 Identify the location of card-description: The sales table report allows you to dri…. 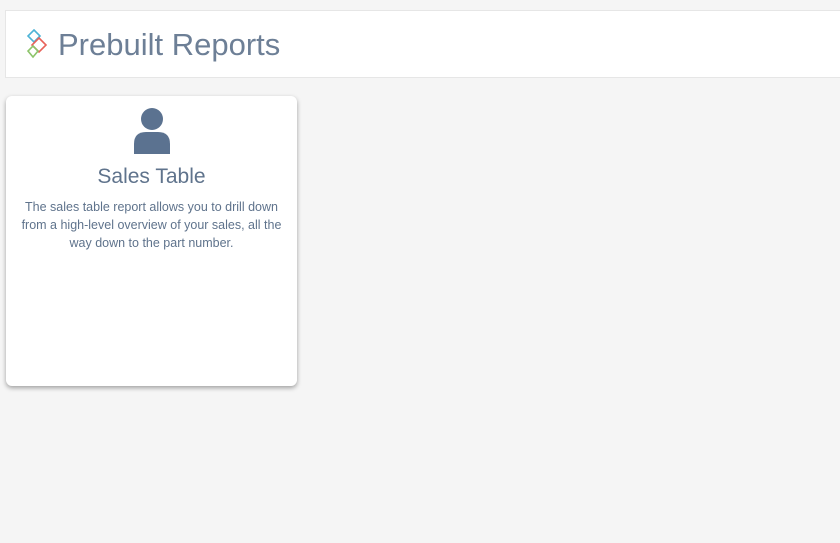
(151, 225).